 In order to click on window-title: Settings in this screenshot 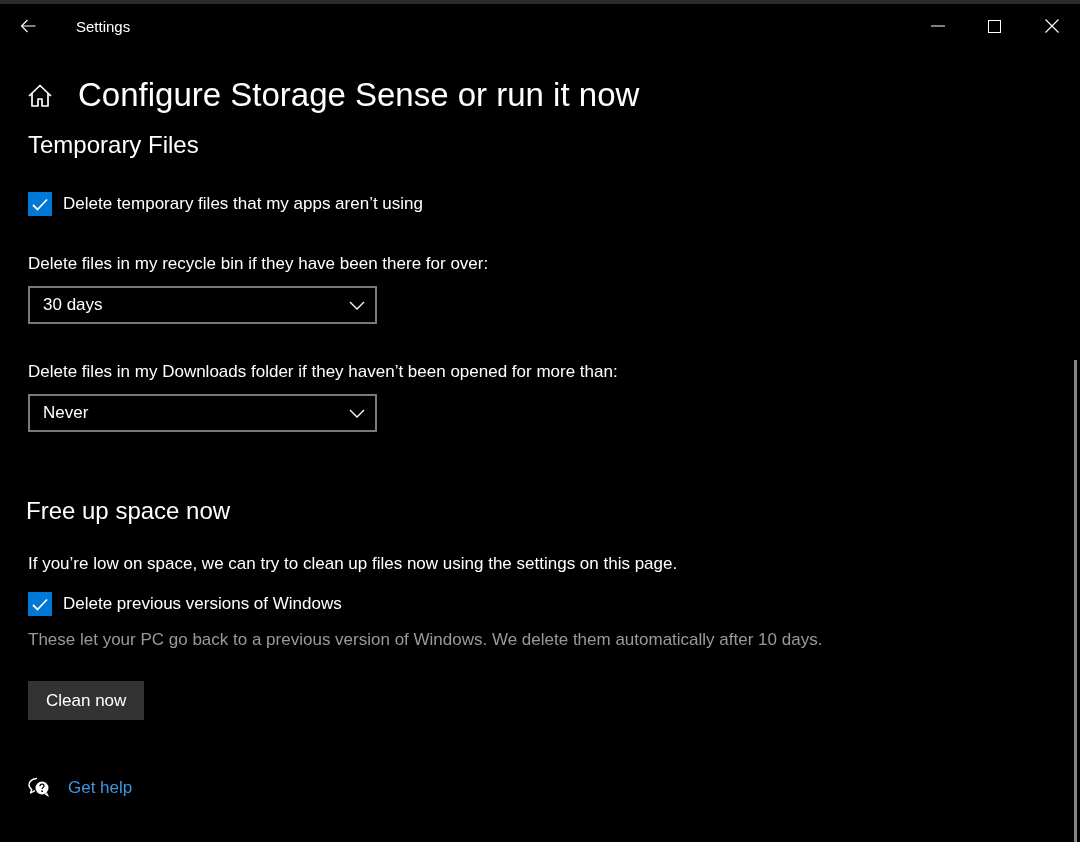, I will do `click(104, 26)`.